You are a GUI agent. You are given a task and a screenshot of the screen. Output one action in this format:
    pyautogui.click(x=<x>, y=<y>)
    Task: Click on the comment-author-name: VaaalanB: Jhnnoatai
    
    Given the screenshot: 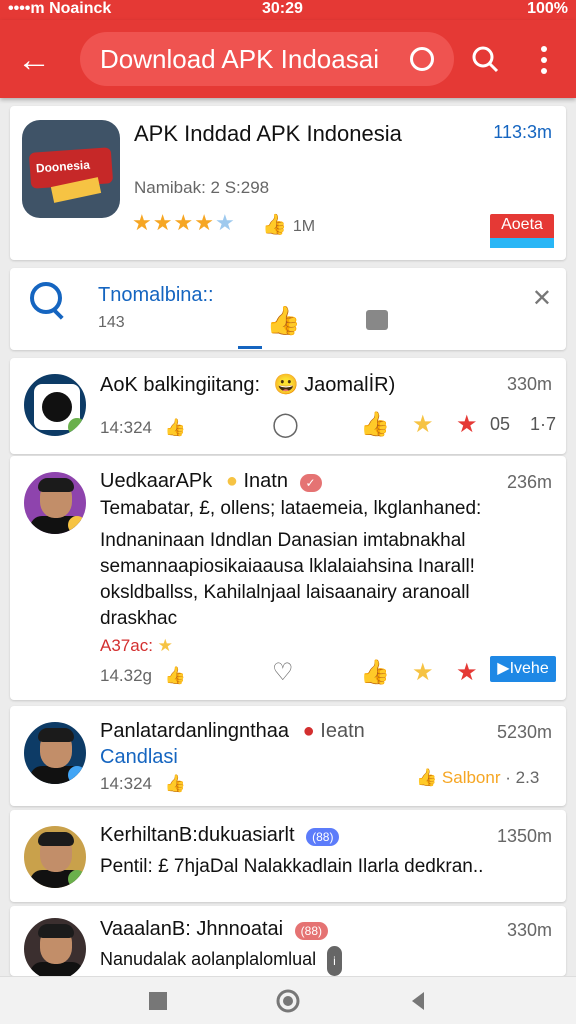 What is the action you would take?
    pyautogui.click(x=192, y=929)
    